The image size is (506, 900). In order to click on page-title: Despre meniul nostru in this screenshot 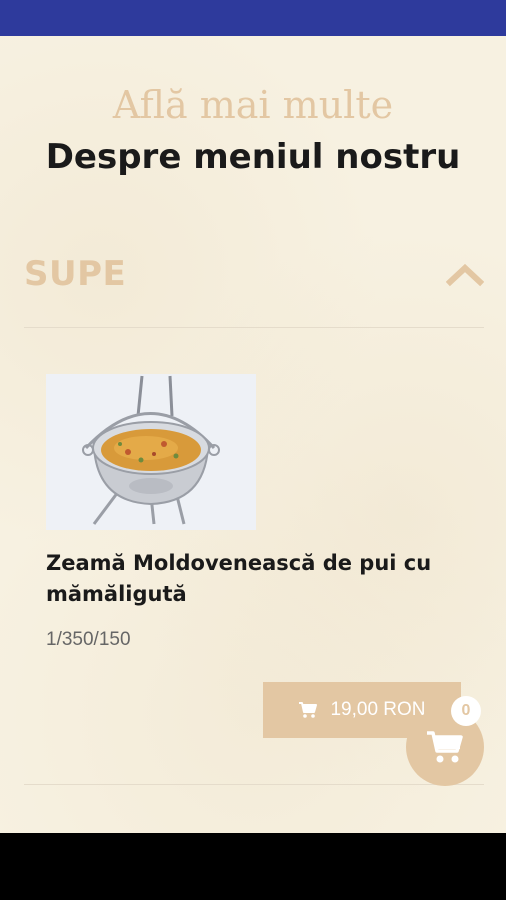, I will do `click(253, 157)`.